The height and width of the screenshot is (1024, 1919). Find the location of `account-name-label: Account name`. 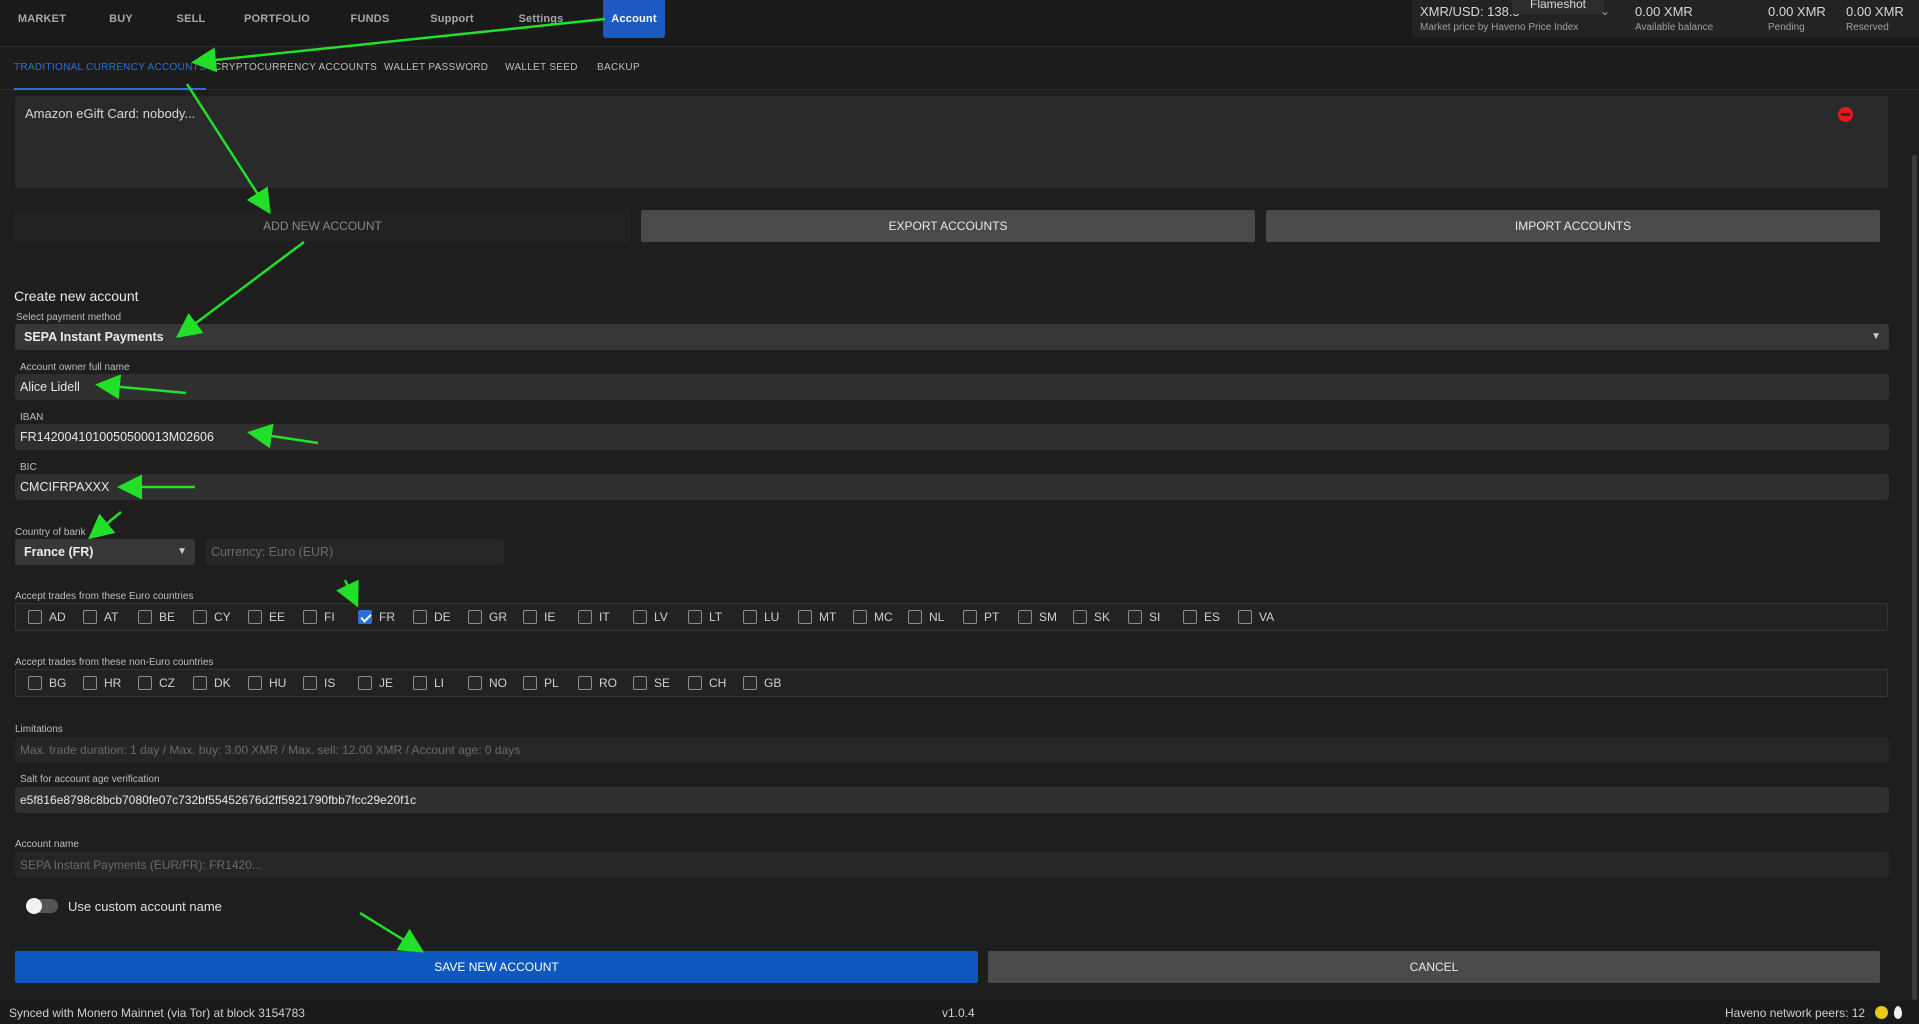

account-name-label: Account name is located at coordinates (47, 844).